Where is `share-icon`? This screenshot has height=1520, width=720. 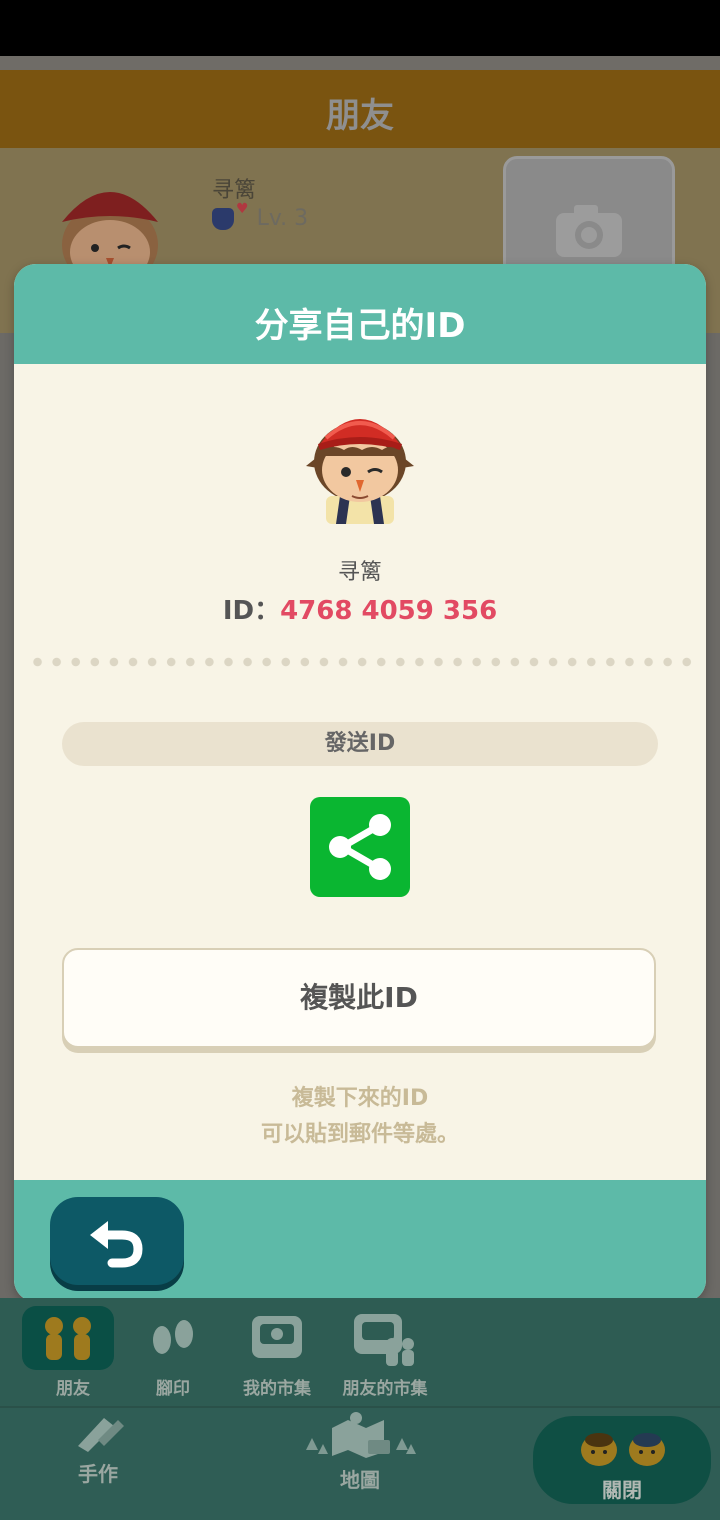
share-icon is located at coordinates (360, 847).